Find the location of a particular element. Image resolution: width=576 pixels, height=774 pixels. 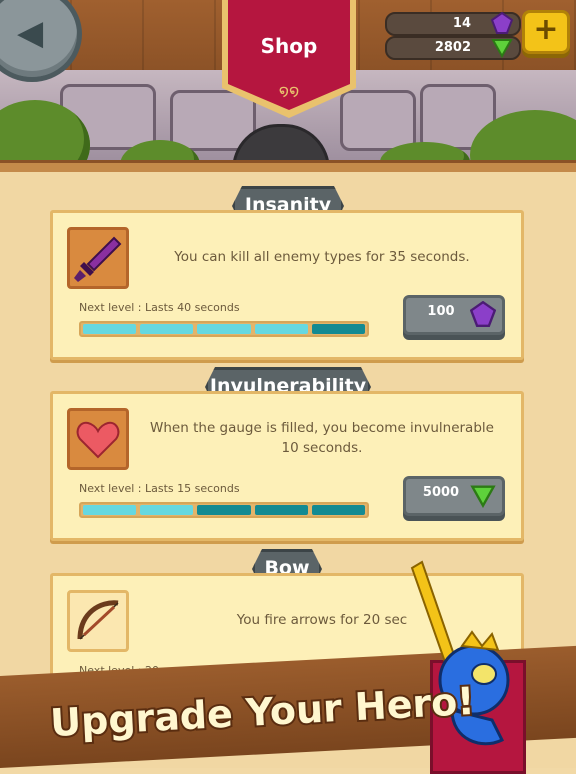

coins-count: 2802 is located at coordinates (452, 47).